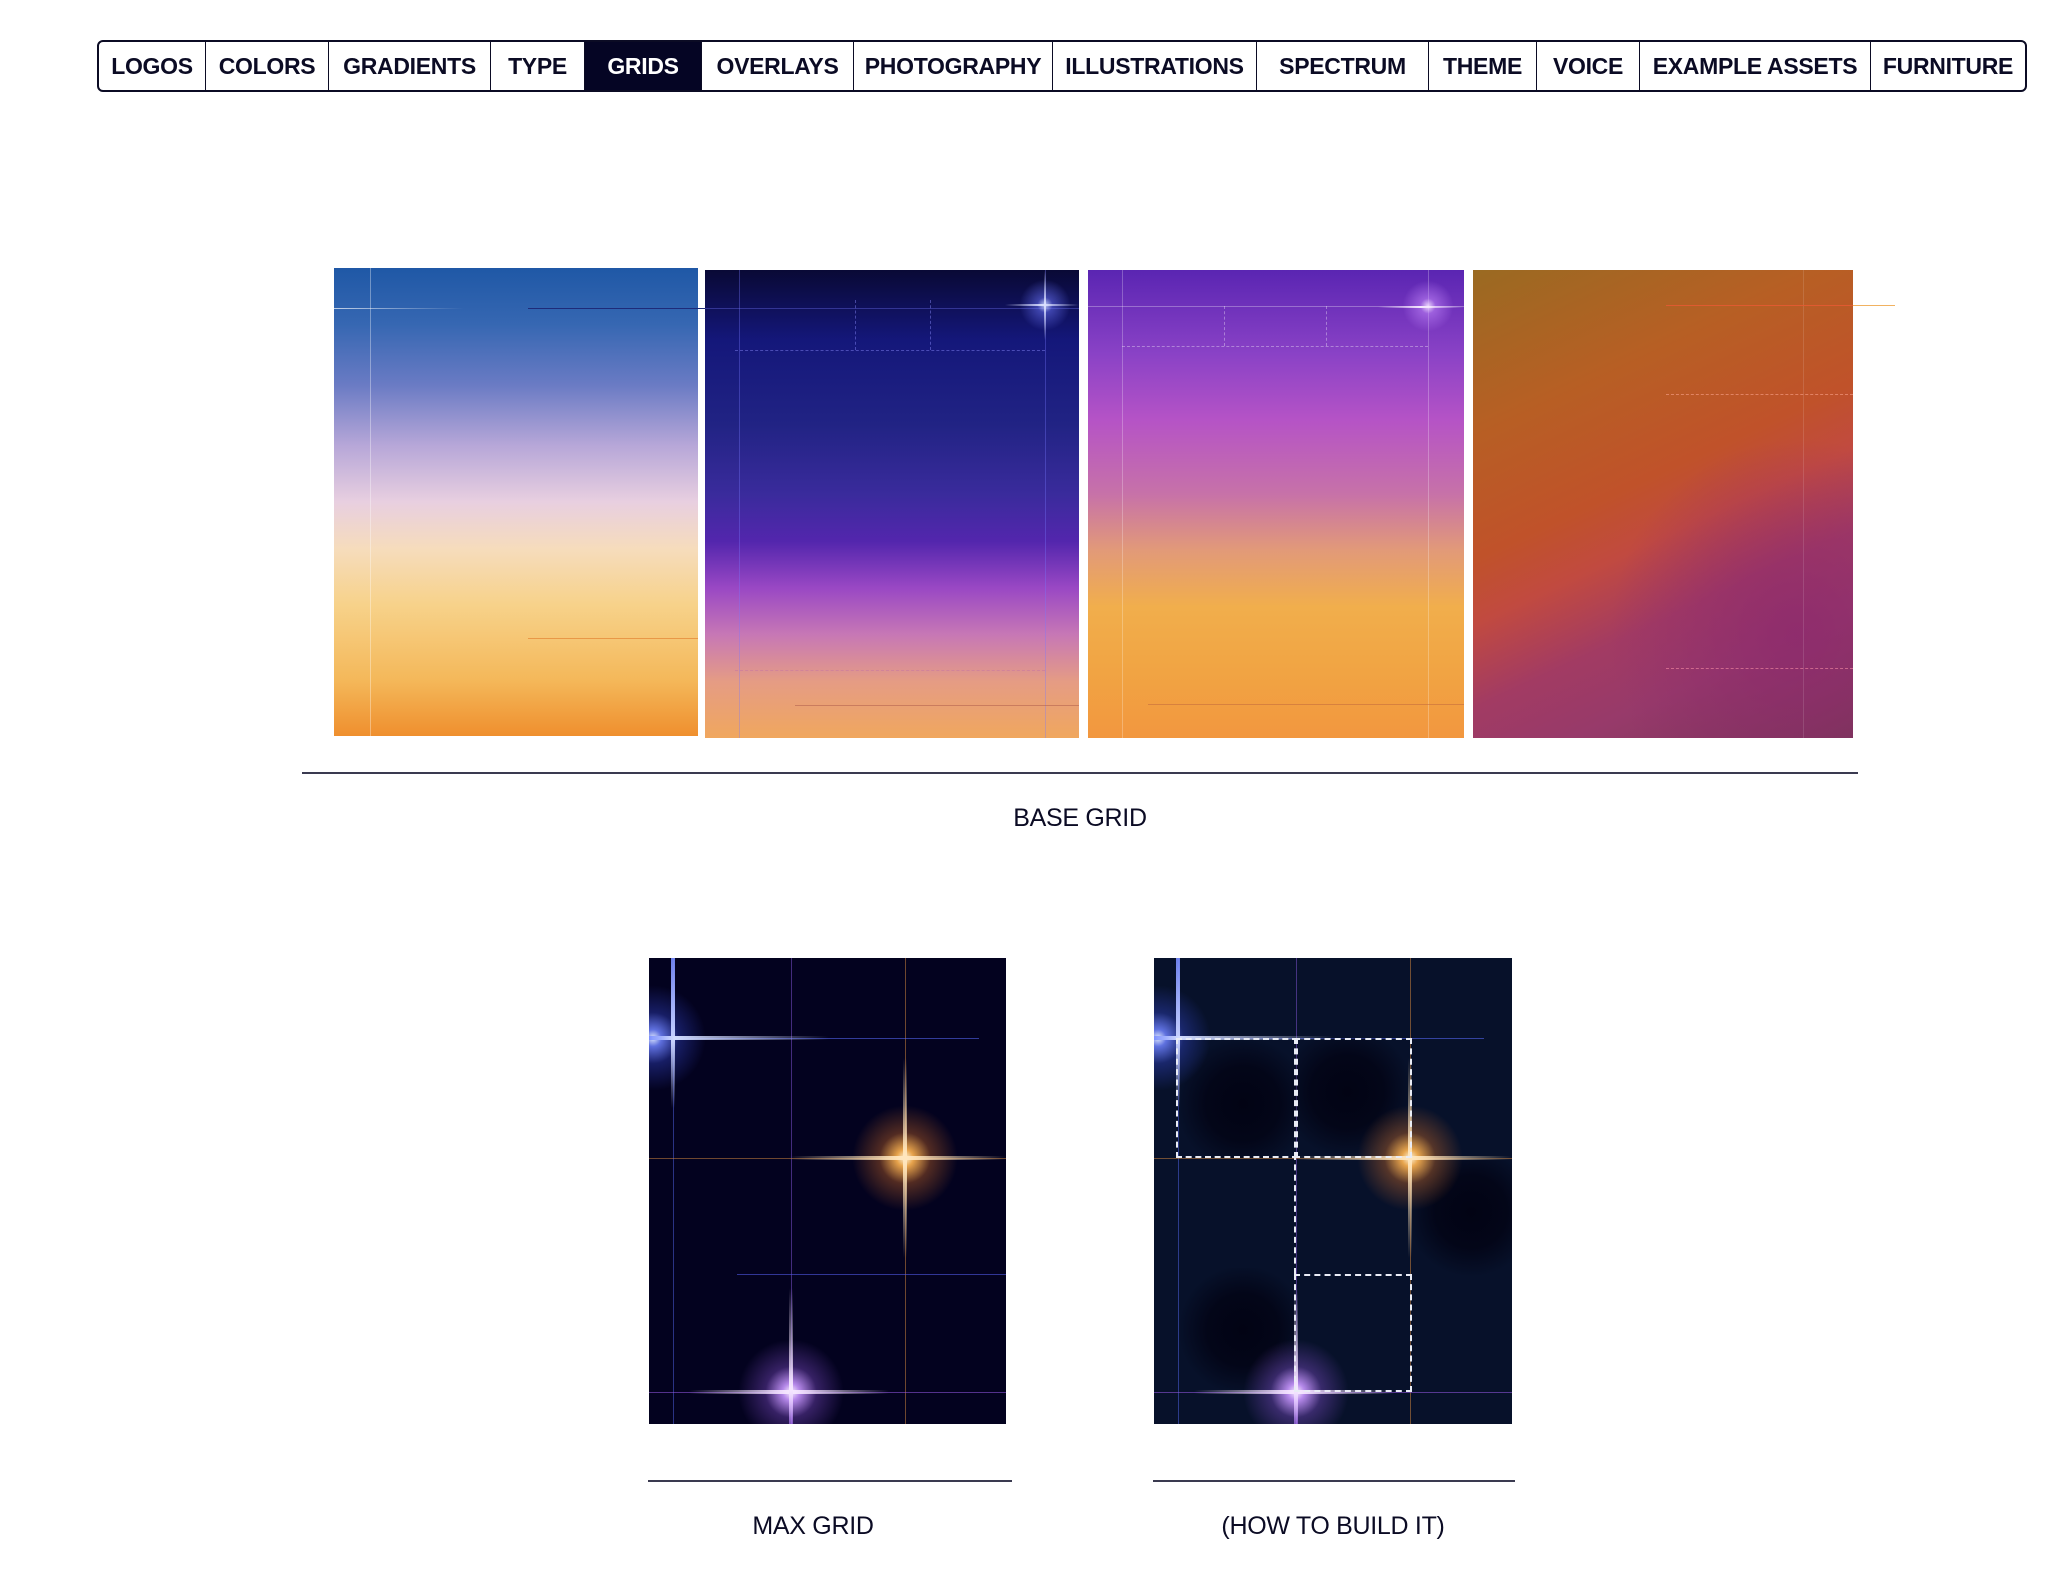 This screenshot has width=2060, height=1582. I want to click on nav-item-spectrum: SPECTRUM, so click(1343, 66).